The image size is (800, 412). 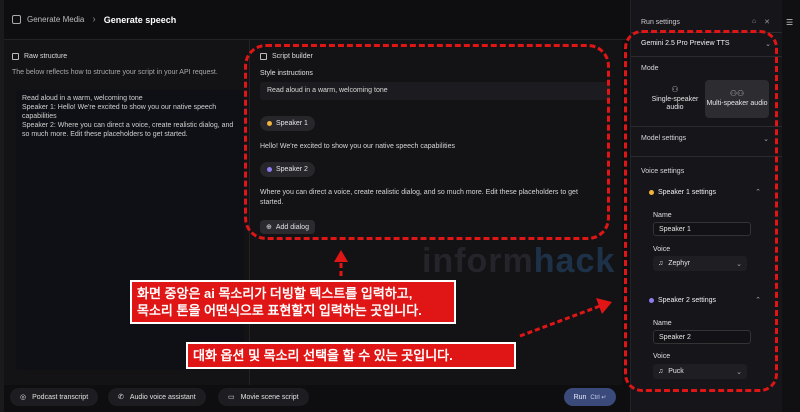 I want to click on movie-scene-script-label: Movie scene script, so click(x=269, y=397).